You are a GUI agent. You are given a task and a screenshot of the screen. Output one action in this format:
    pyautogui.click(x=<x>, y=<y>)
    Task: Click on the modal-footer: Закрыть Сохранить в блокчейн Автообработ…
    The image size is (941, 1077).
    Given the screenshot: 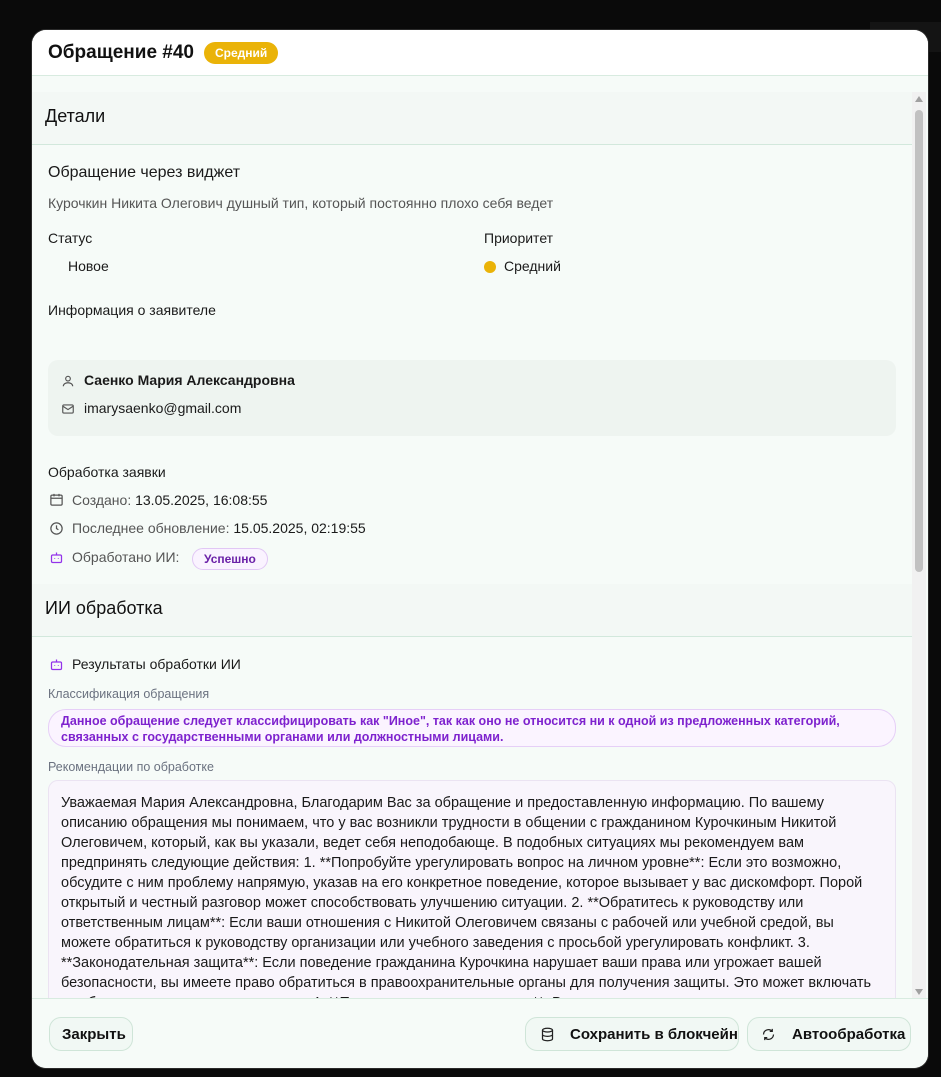 What is the action you would take?
    pyautogui.click(x=480, y=1033)
    